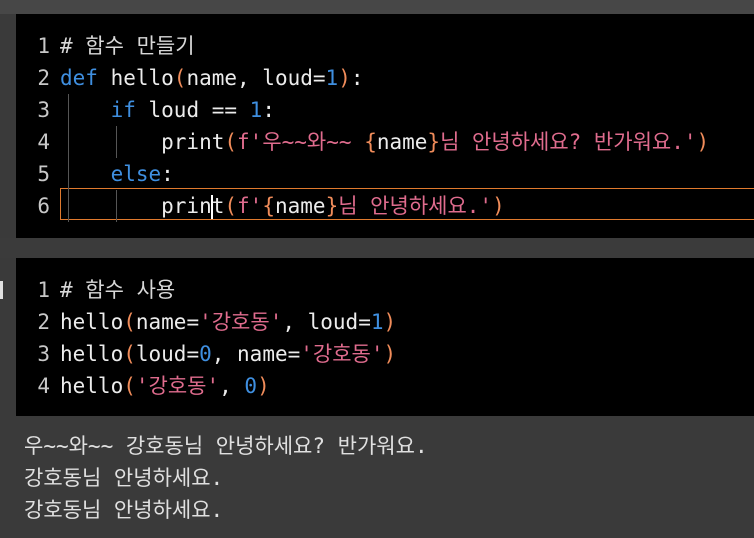 The width and height of the screenshot is (754, 538). What do you see at coordinates (167, 322) in the screenshot?
I see `code-token: name=` at bounding box center [167, 322].